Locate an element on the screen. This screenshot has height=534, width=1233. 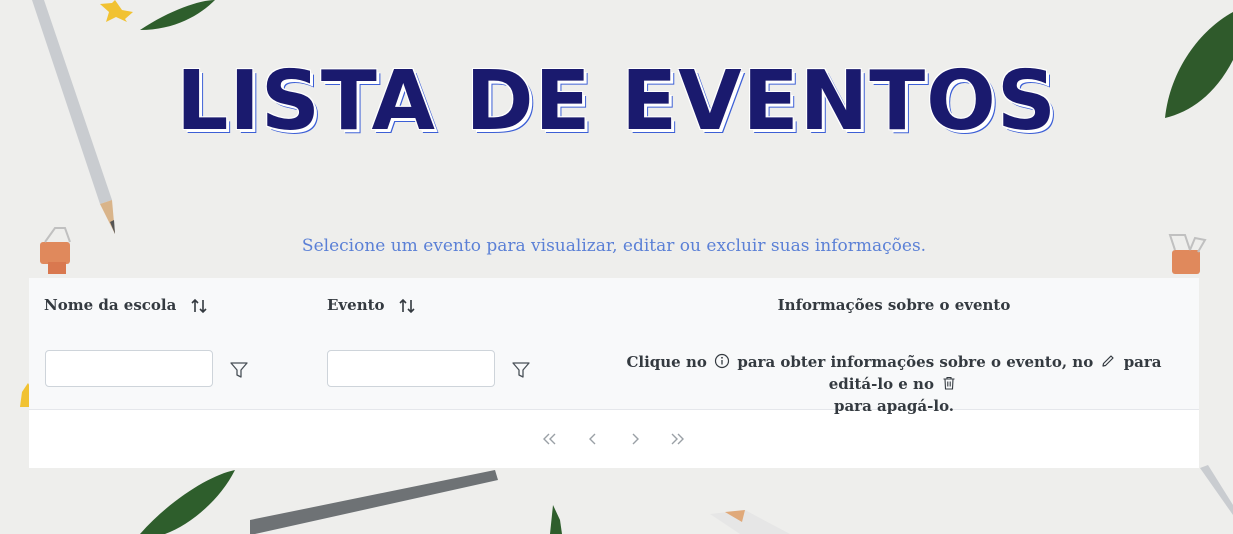
column-label: Evento is located at coordinates (356, 305).